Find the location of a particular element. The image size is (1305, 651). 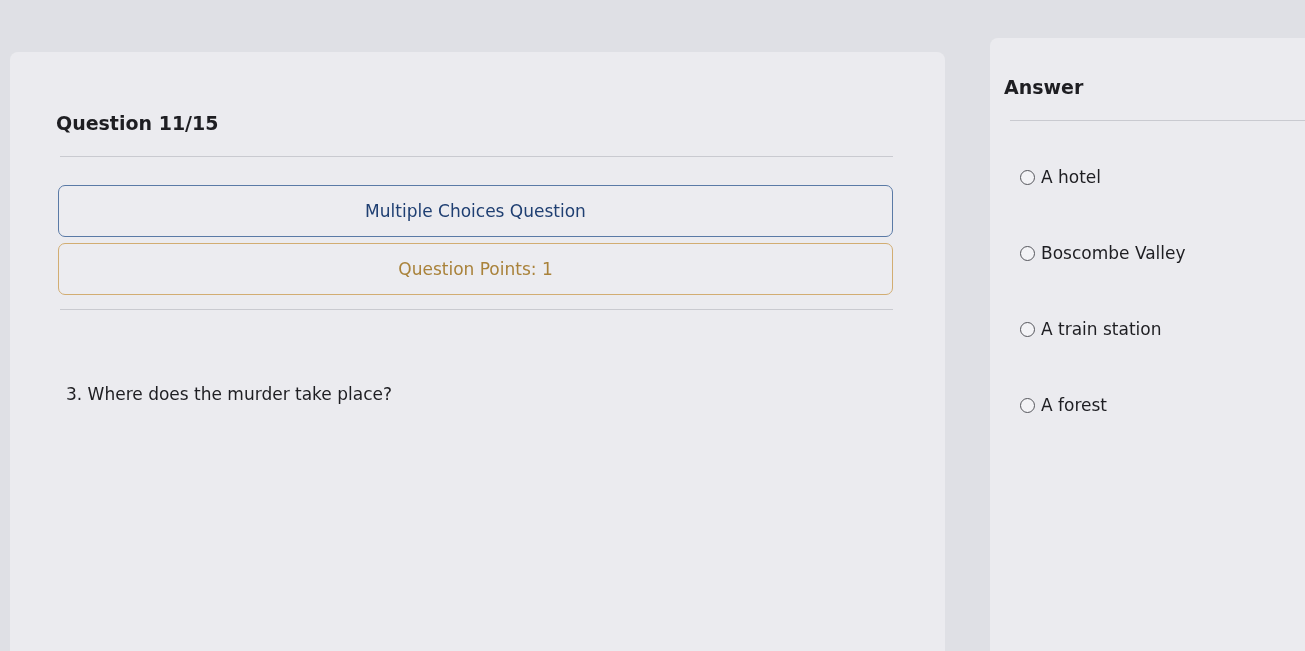

question-points-box: Question Points: 1 is located at coordinates (475, 269).